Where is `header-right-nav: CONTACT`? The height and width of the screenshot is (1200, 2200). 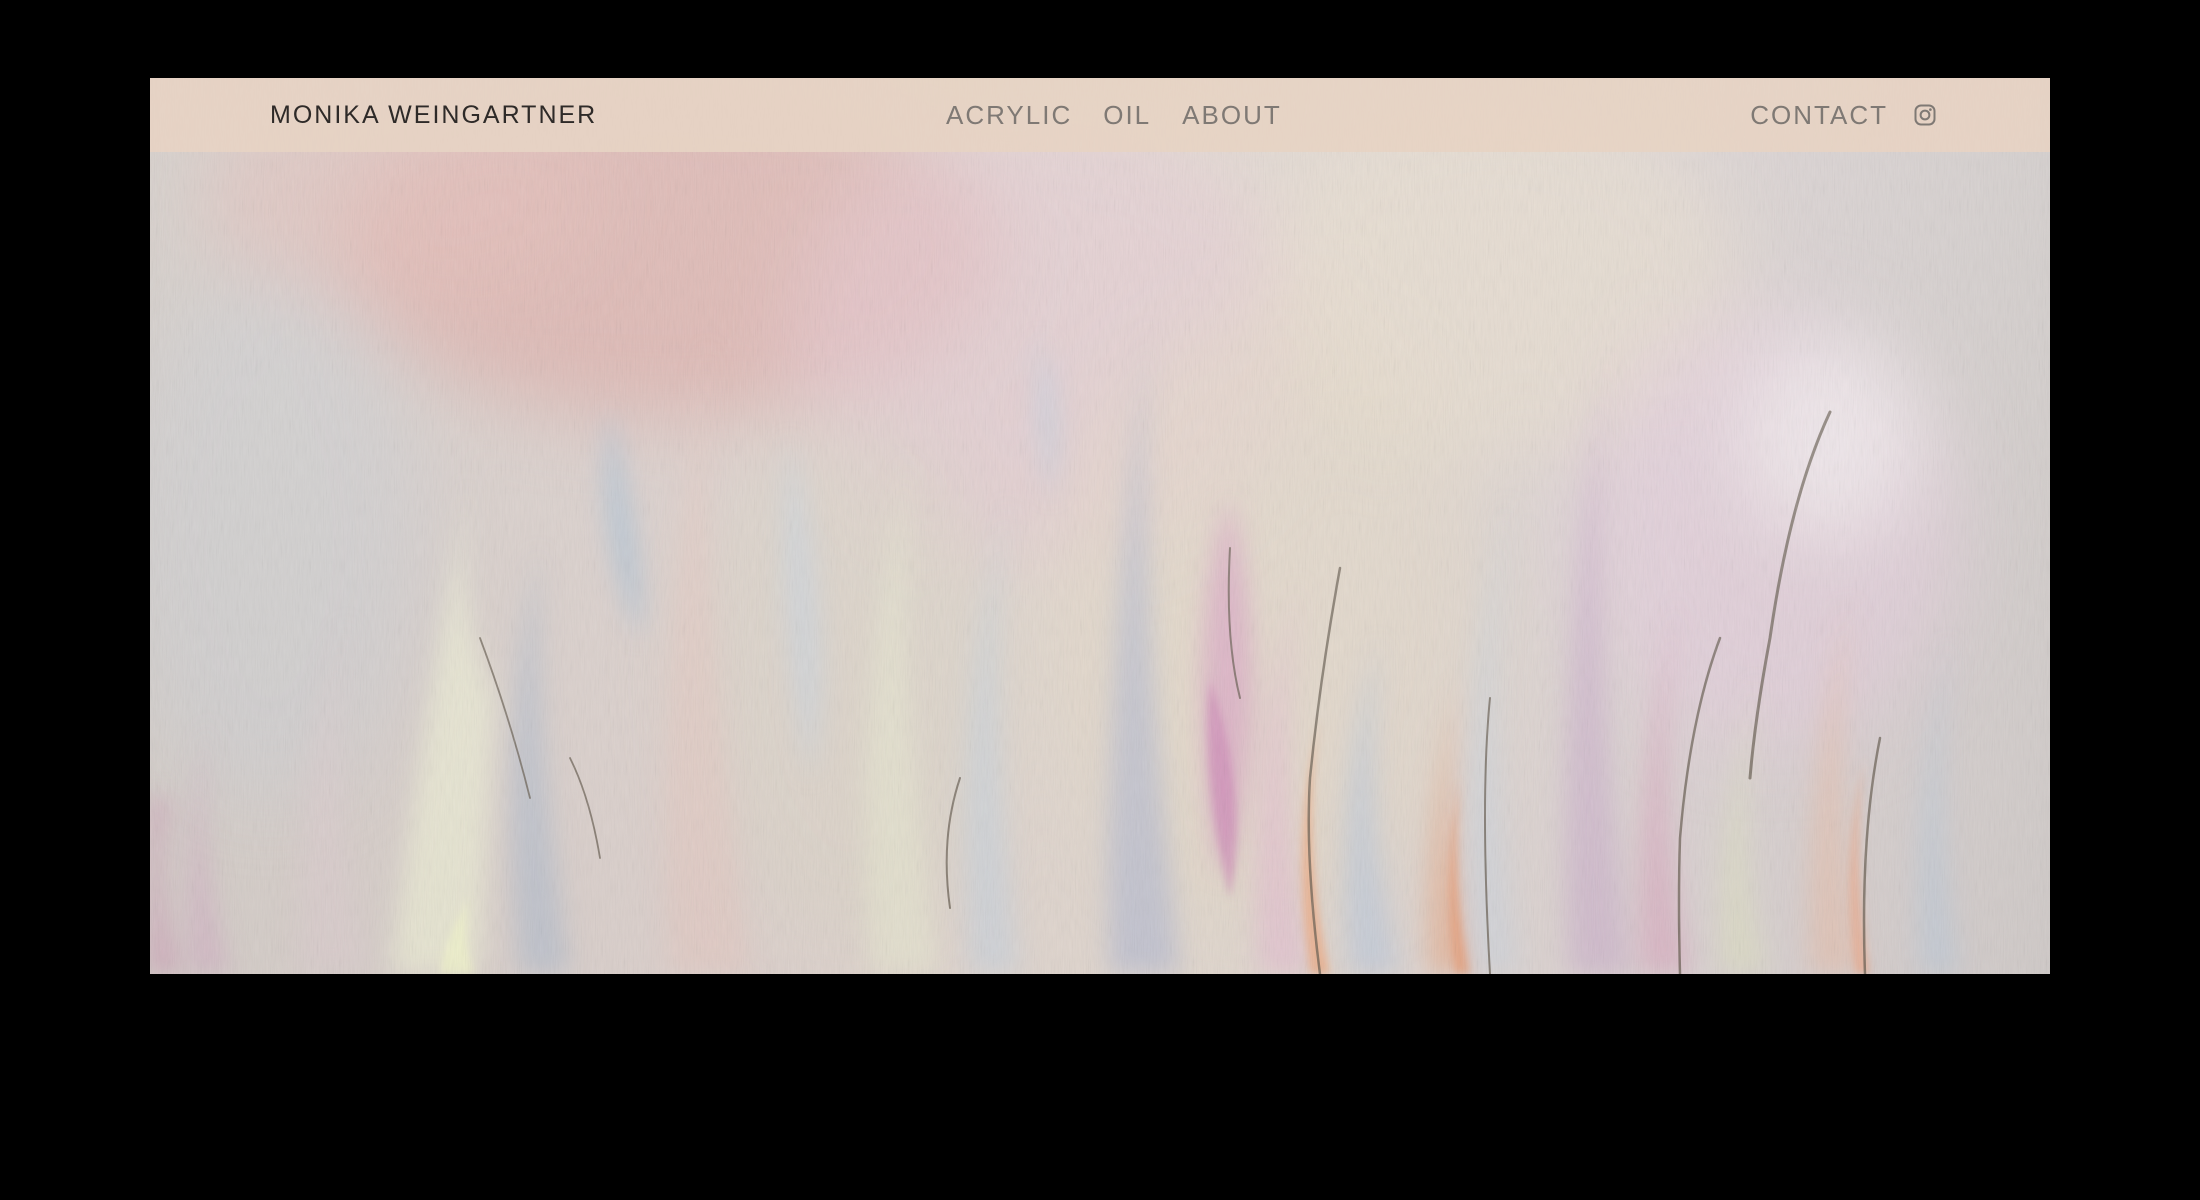
header-right-nav: CONTACT is located at coordinates (1843, 115).